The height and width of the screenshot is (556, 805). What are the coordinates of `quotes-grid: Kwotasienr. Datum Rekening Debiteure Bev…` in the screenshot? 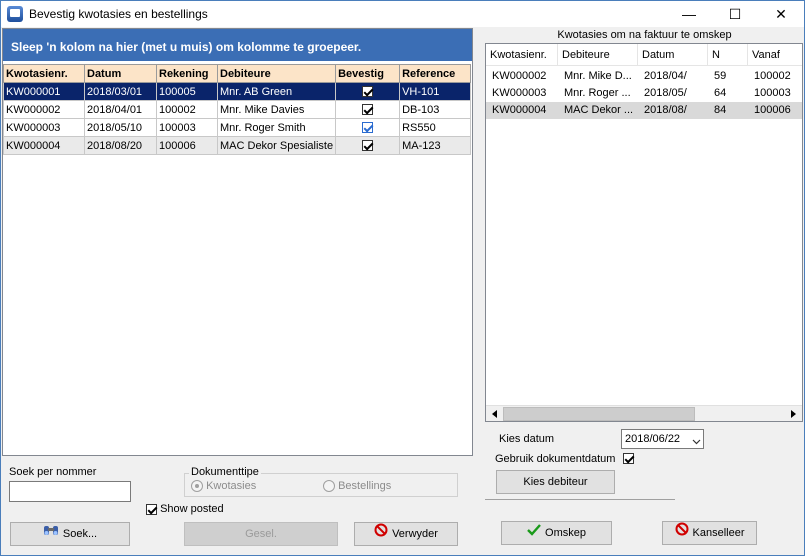 It's located at (237, 109).